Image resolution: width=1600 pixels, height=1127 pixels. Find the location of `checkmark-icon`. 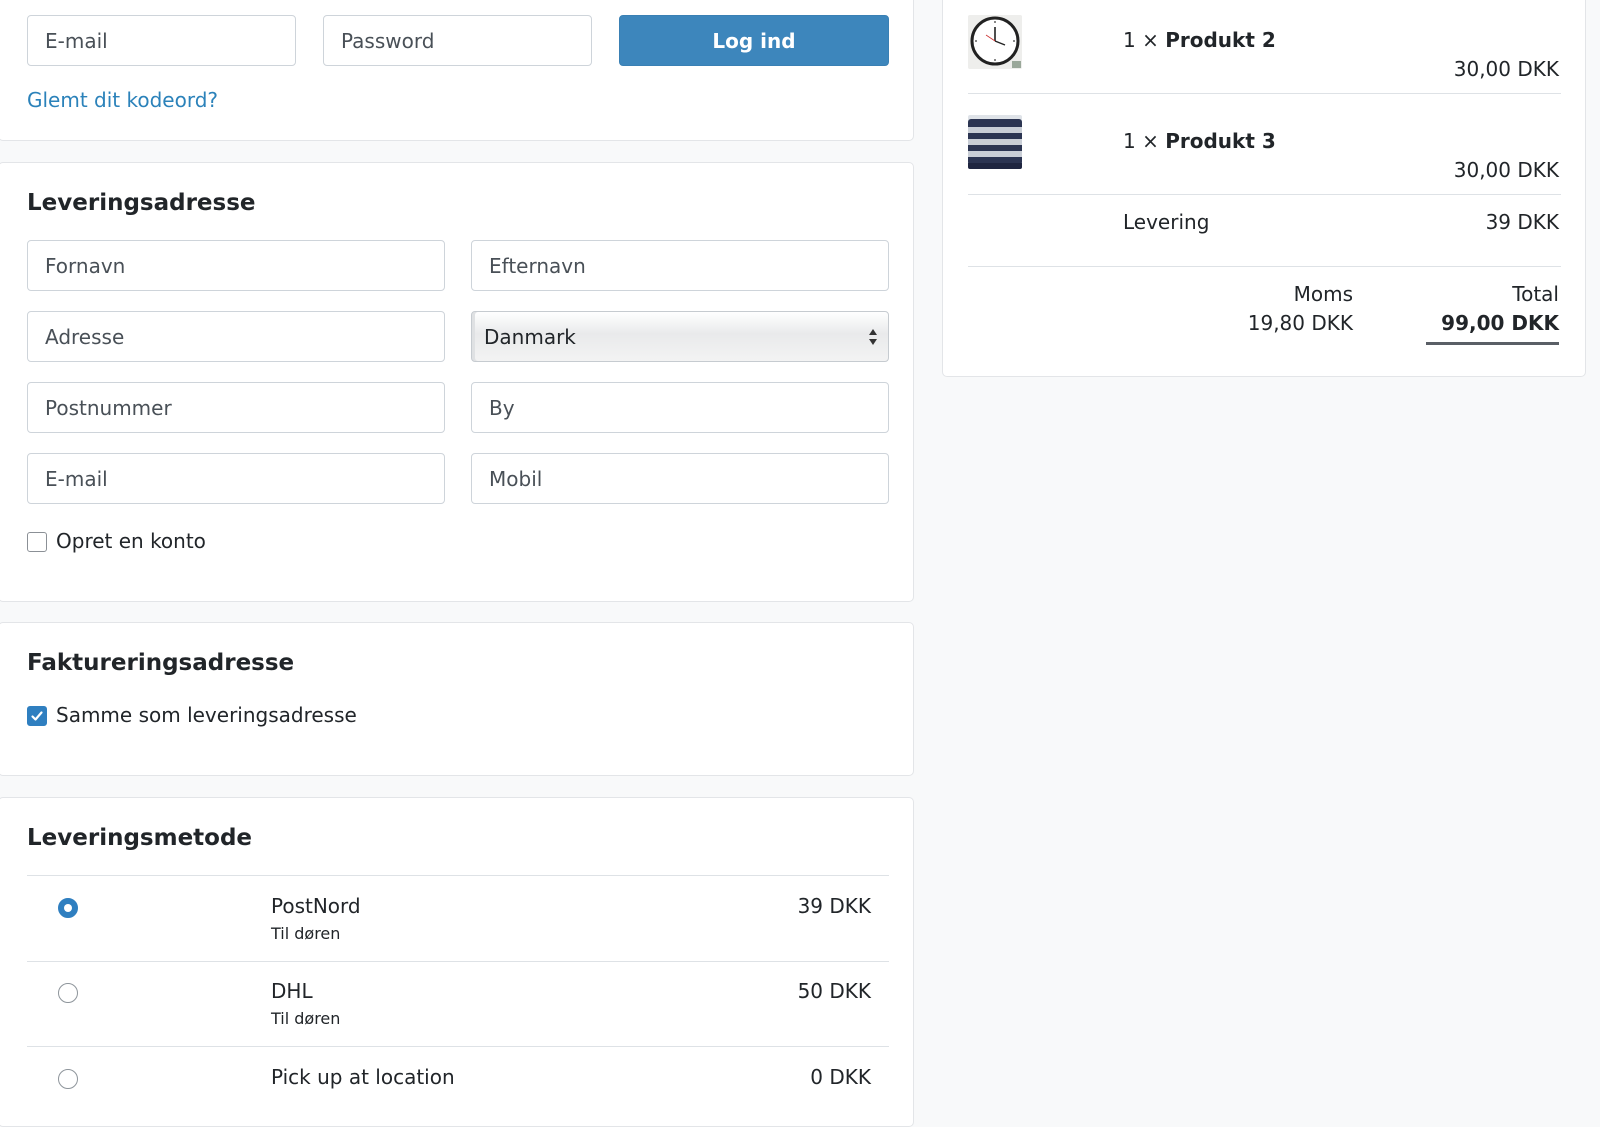

checkmark-icon is located at coordinates (37, 716).